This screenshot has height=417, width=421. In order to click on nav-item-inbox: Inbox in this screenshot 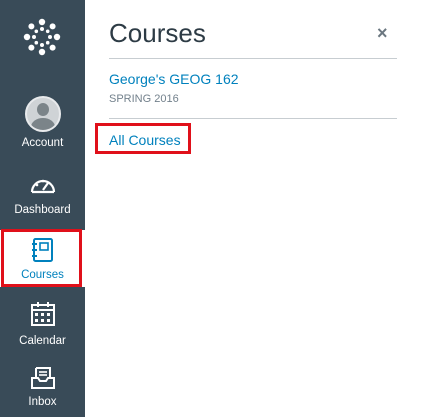, I will do `click(42, 387)`.